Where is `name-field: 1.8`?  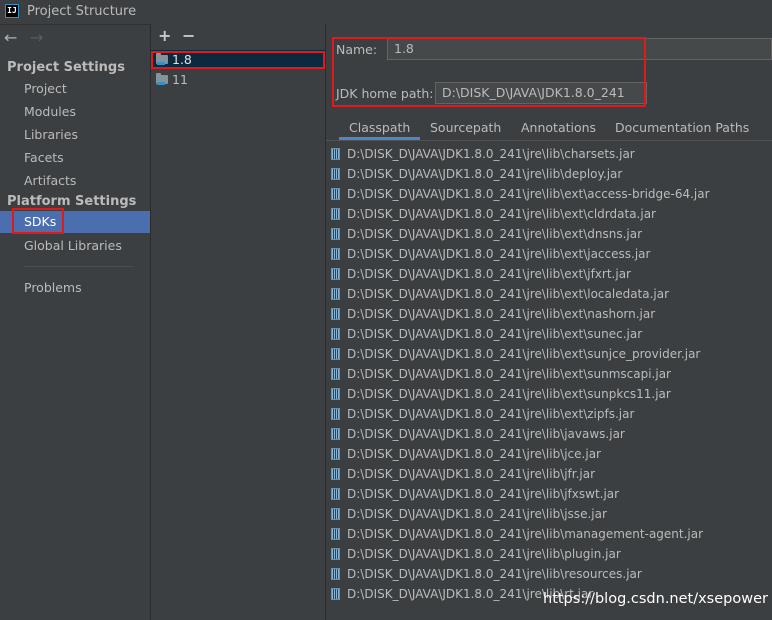 name-field: 1.8 is located at coordinates (579, 49).